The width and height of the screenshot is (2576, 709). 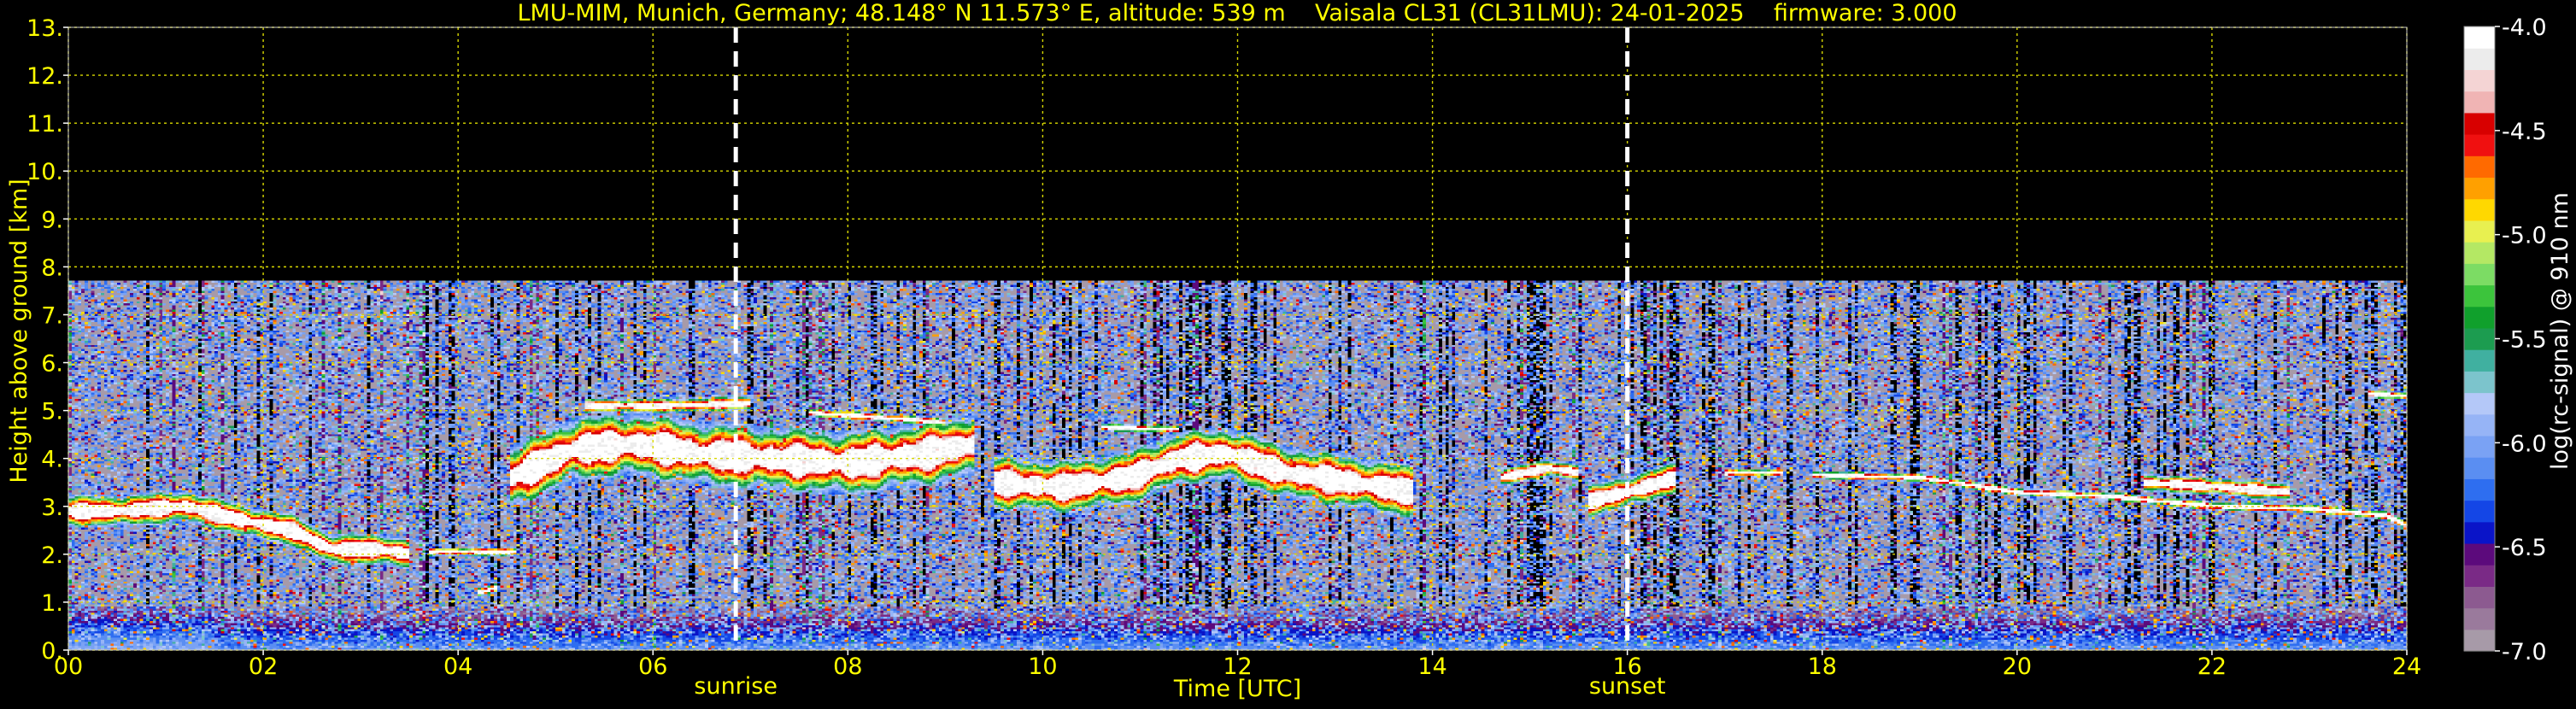 I want to click on y-tick-label: 5., so click(x=52, y=412).